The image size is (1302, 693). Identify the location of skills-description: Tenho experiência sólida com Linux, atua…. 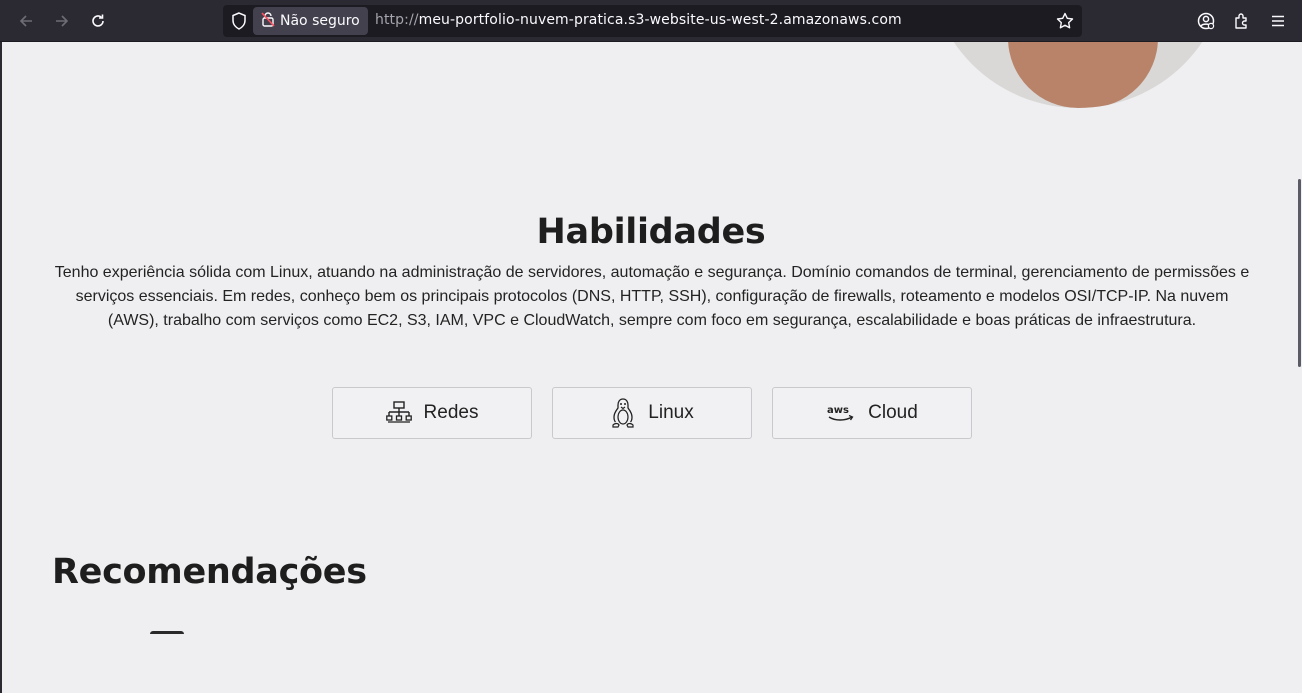
(652, 296).